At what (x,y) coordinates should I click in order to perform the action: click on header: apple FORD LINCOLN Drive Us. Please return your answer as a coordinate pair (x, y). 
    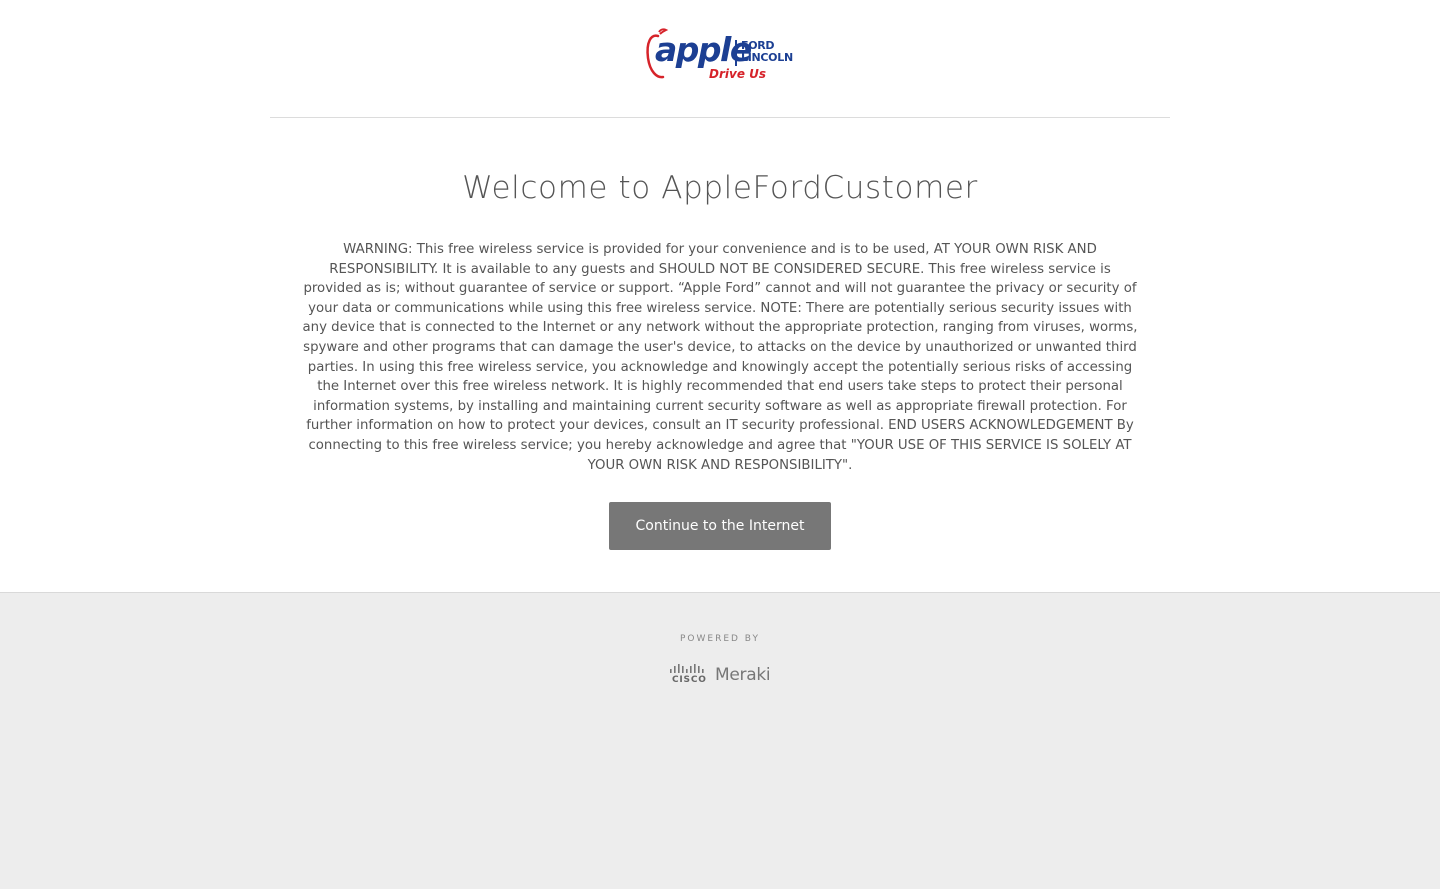
    Looking at the image, I should click on (720, 59).